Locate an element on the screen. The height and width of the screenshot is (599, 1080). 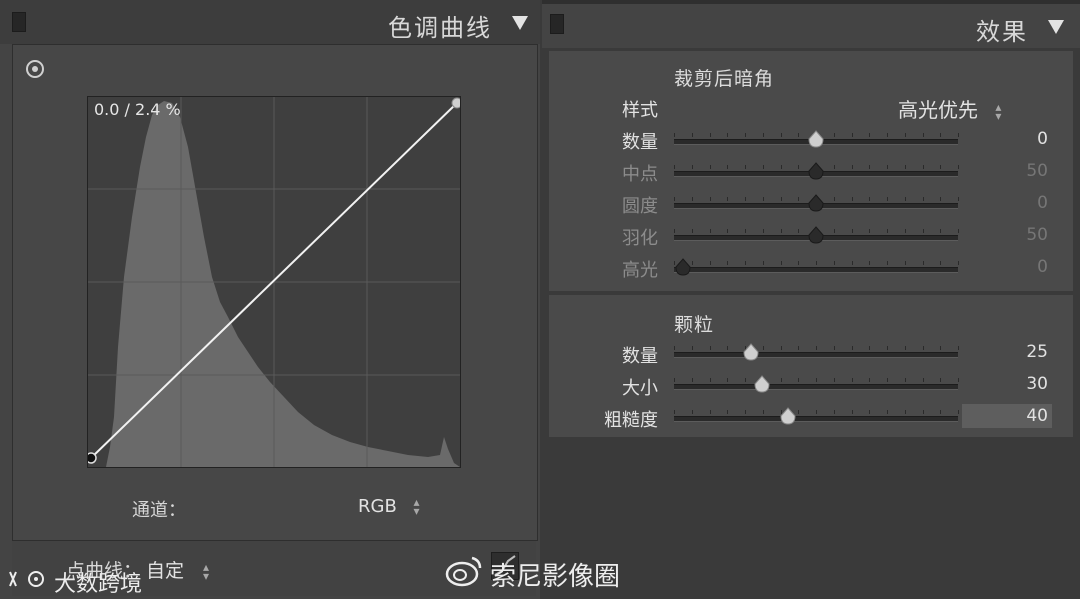
grain-title: 颗粒 is located at coordinates (694, 325).